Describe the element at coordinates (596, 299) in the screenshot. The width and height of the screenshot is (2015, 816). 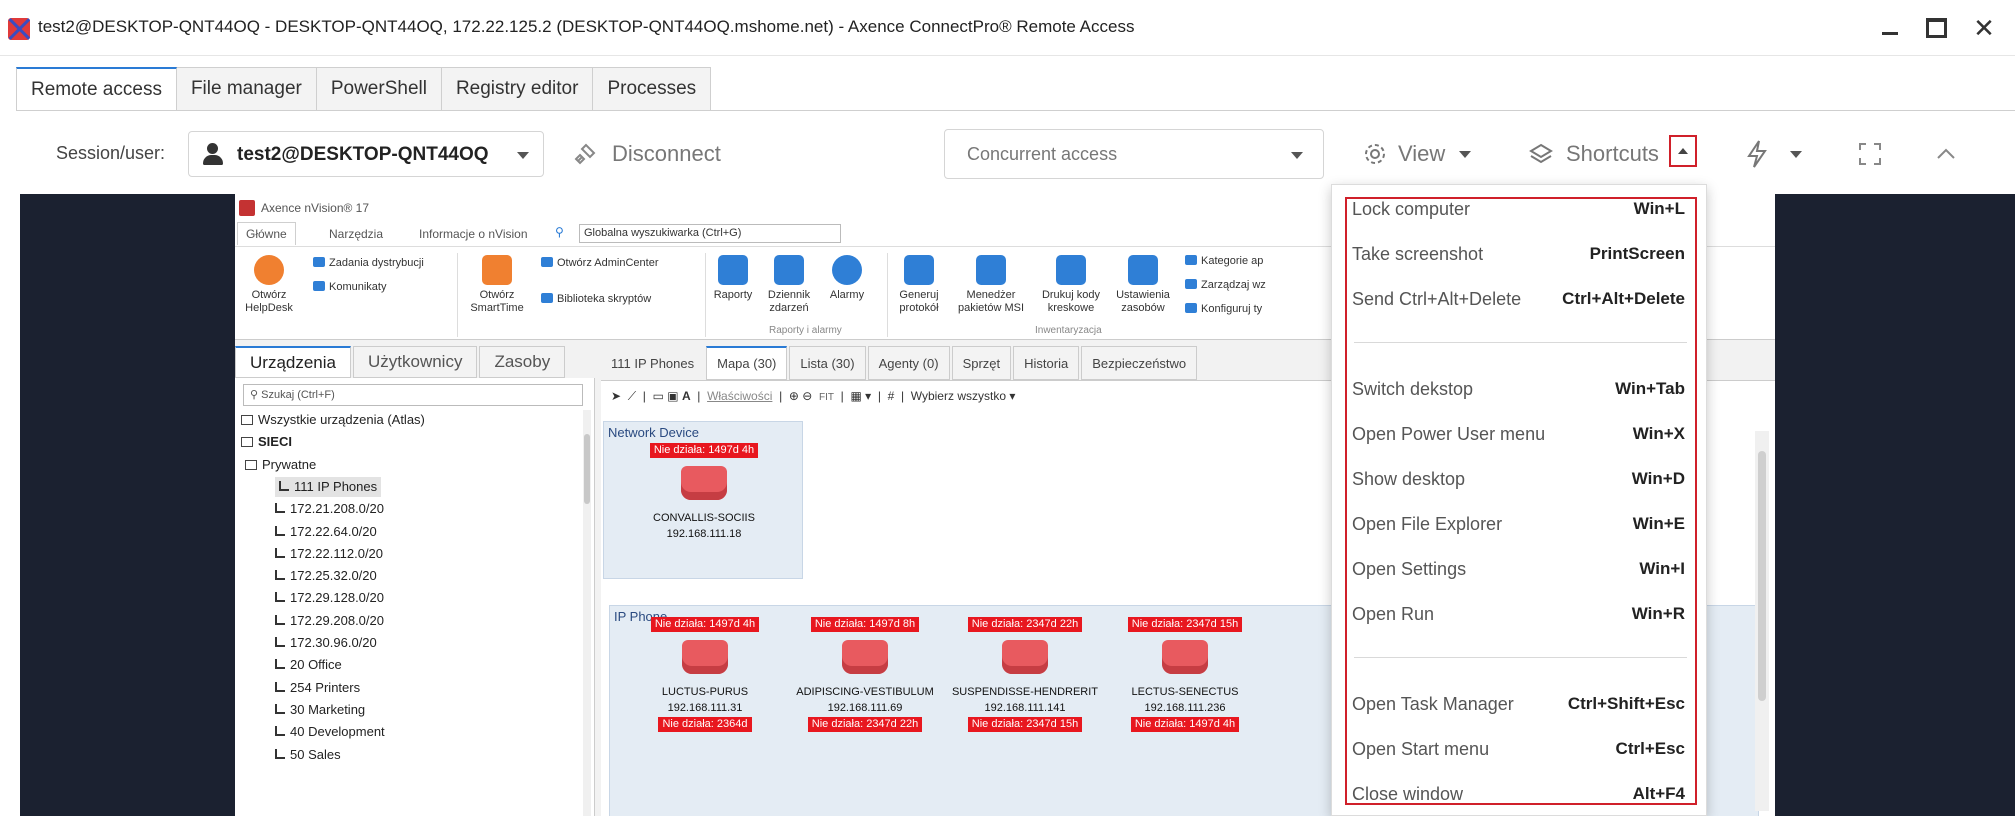
I see `ribbon-biblioteka: Biblioteka skryptów` at that location.